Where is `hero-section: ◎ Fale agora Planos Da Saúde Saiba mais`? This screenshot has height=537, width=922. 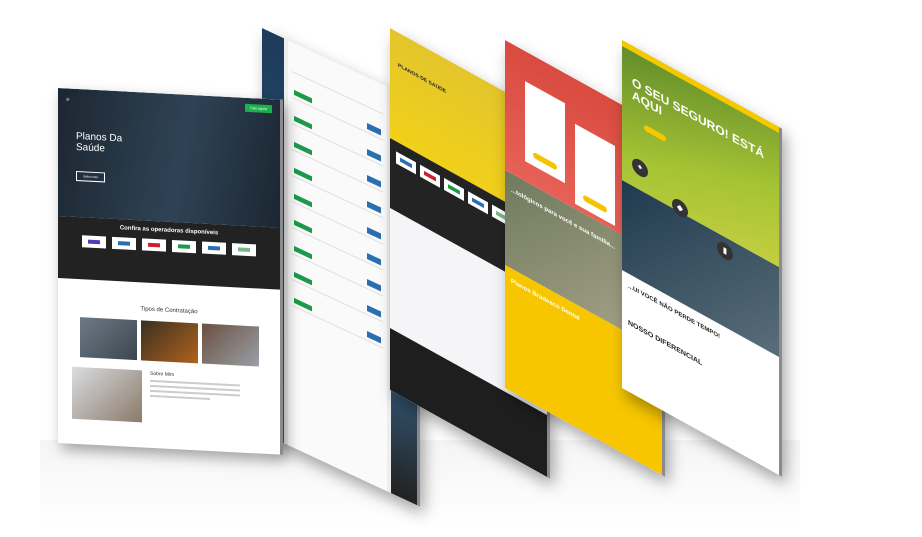 hero-section: ◎ Fale agora Planos Da Saúde Saiba mais is located at coordinates (169, 158).